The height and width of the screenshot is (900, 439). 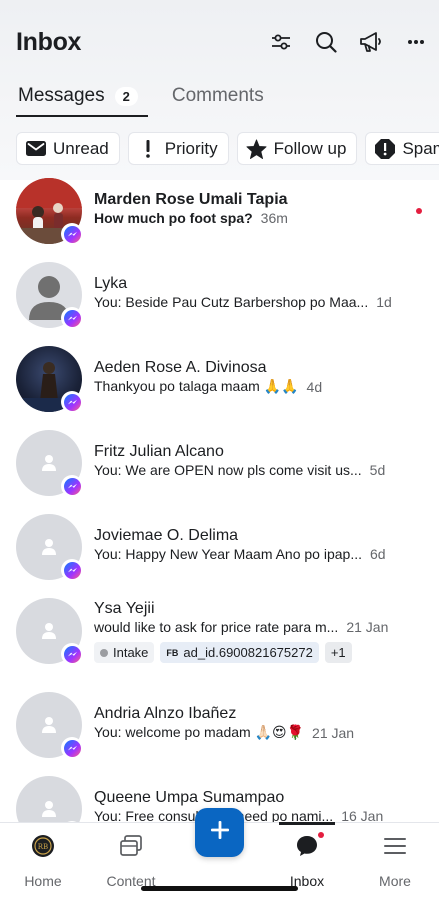 What do you see at coordinates (199, 732) in the screenshot?
I see `preview-text: You: welcome po madam 🙏🏻😍🌹` at bounding box center [199, 732].